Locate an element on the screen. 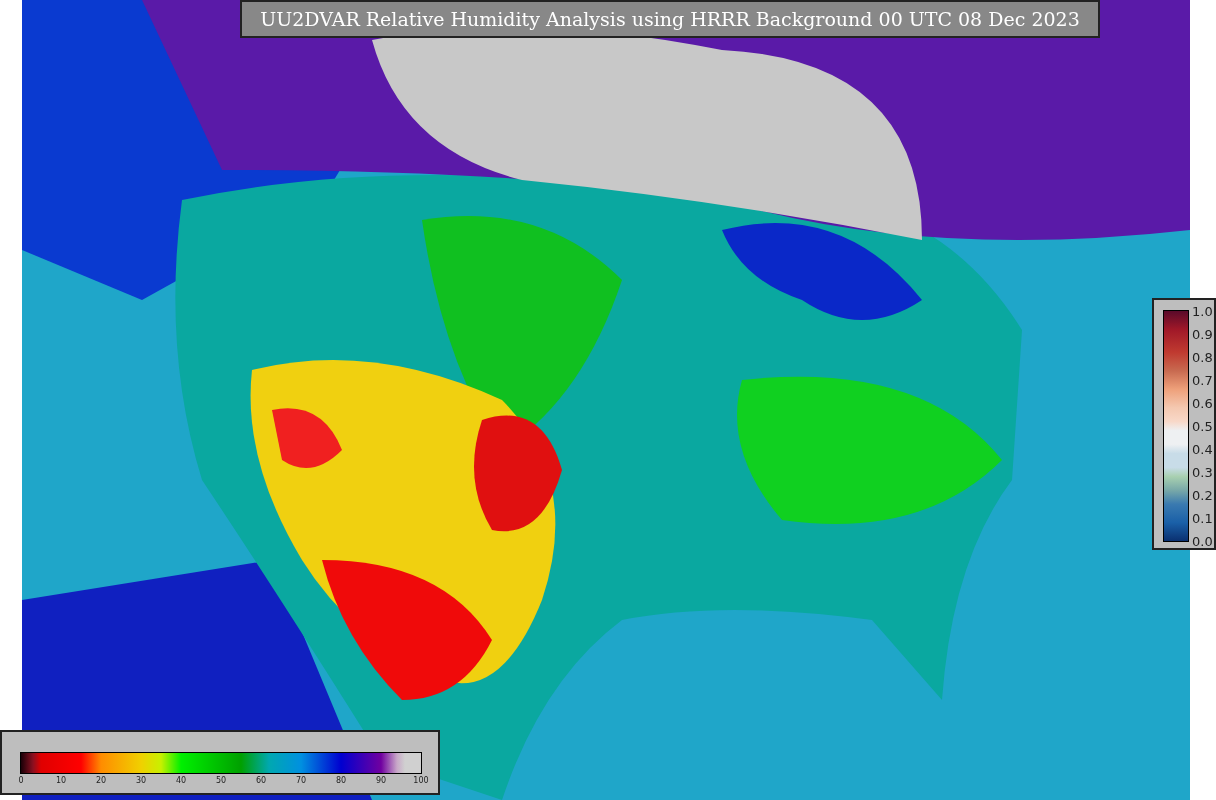 Image resolution: width=1216 pixels, height=800 pixels. tick-label: 0.4 is located at coordinates (1202, 449).